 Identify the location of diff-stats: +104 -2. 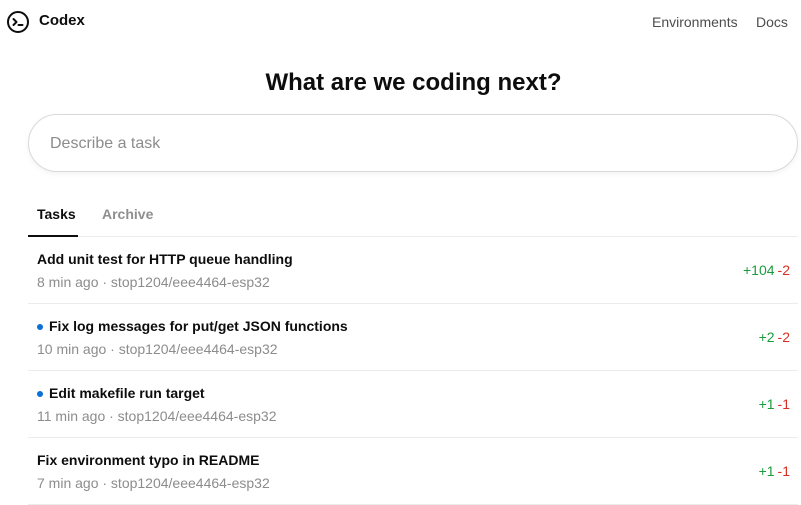
(766, 270).